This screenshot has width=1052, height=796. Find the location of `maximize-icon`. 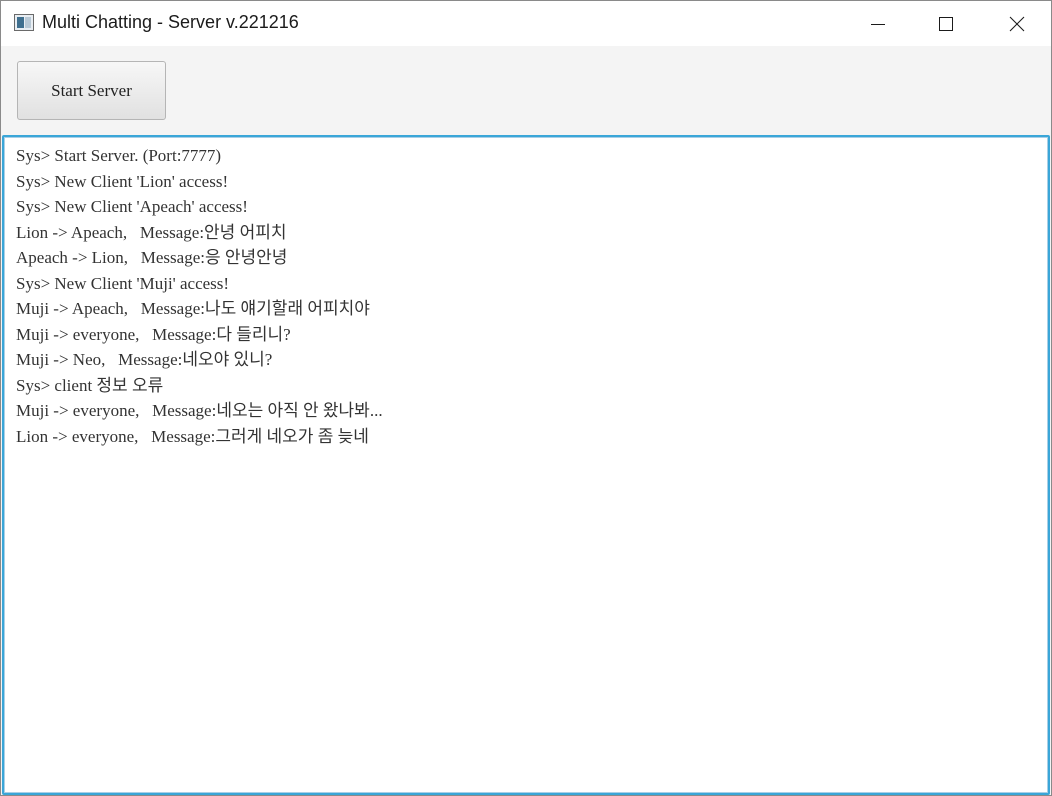

maximize-icon is located at coordinates (946, 23).